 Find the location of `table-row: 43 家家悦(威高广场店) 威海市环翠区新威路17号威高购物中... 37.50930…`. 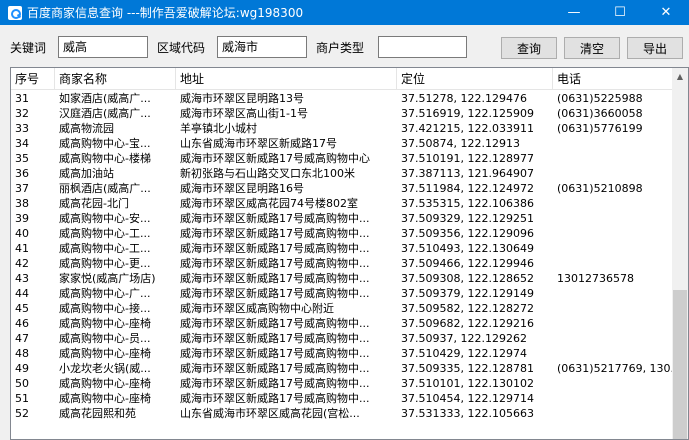

table-row: 43 家家悦(威高广场店) 威海市环翠区新威路17号威高购物中... 37.50930… is located at coordinates (342, 278).